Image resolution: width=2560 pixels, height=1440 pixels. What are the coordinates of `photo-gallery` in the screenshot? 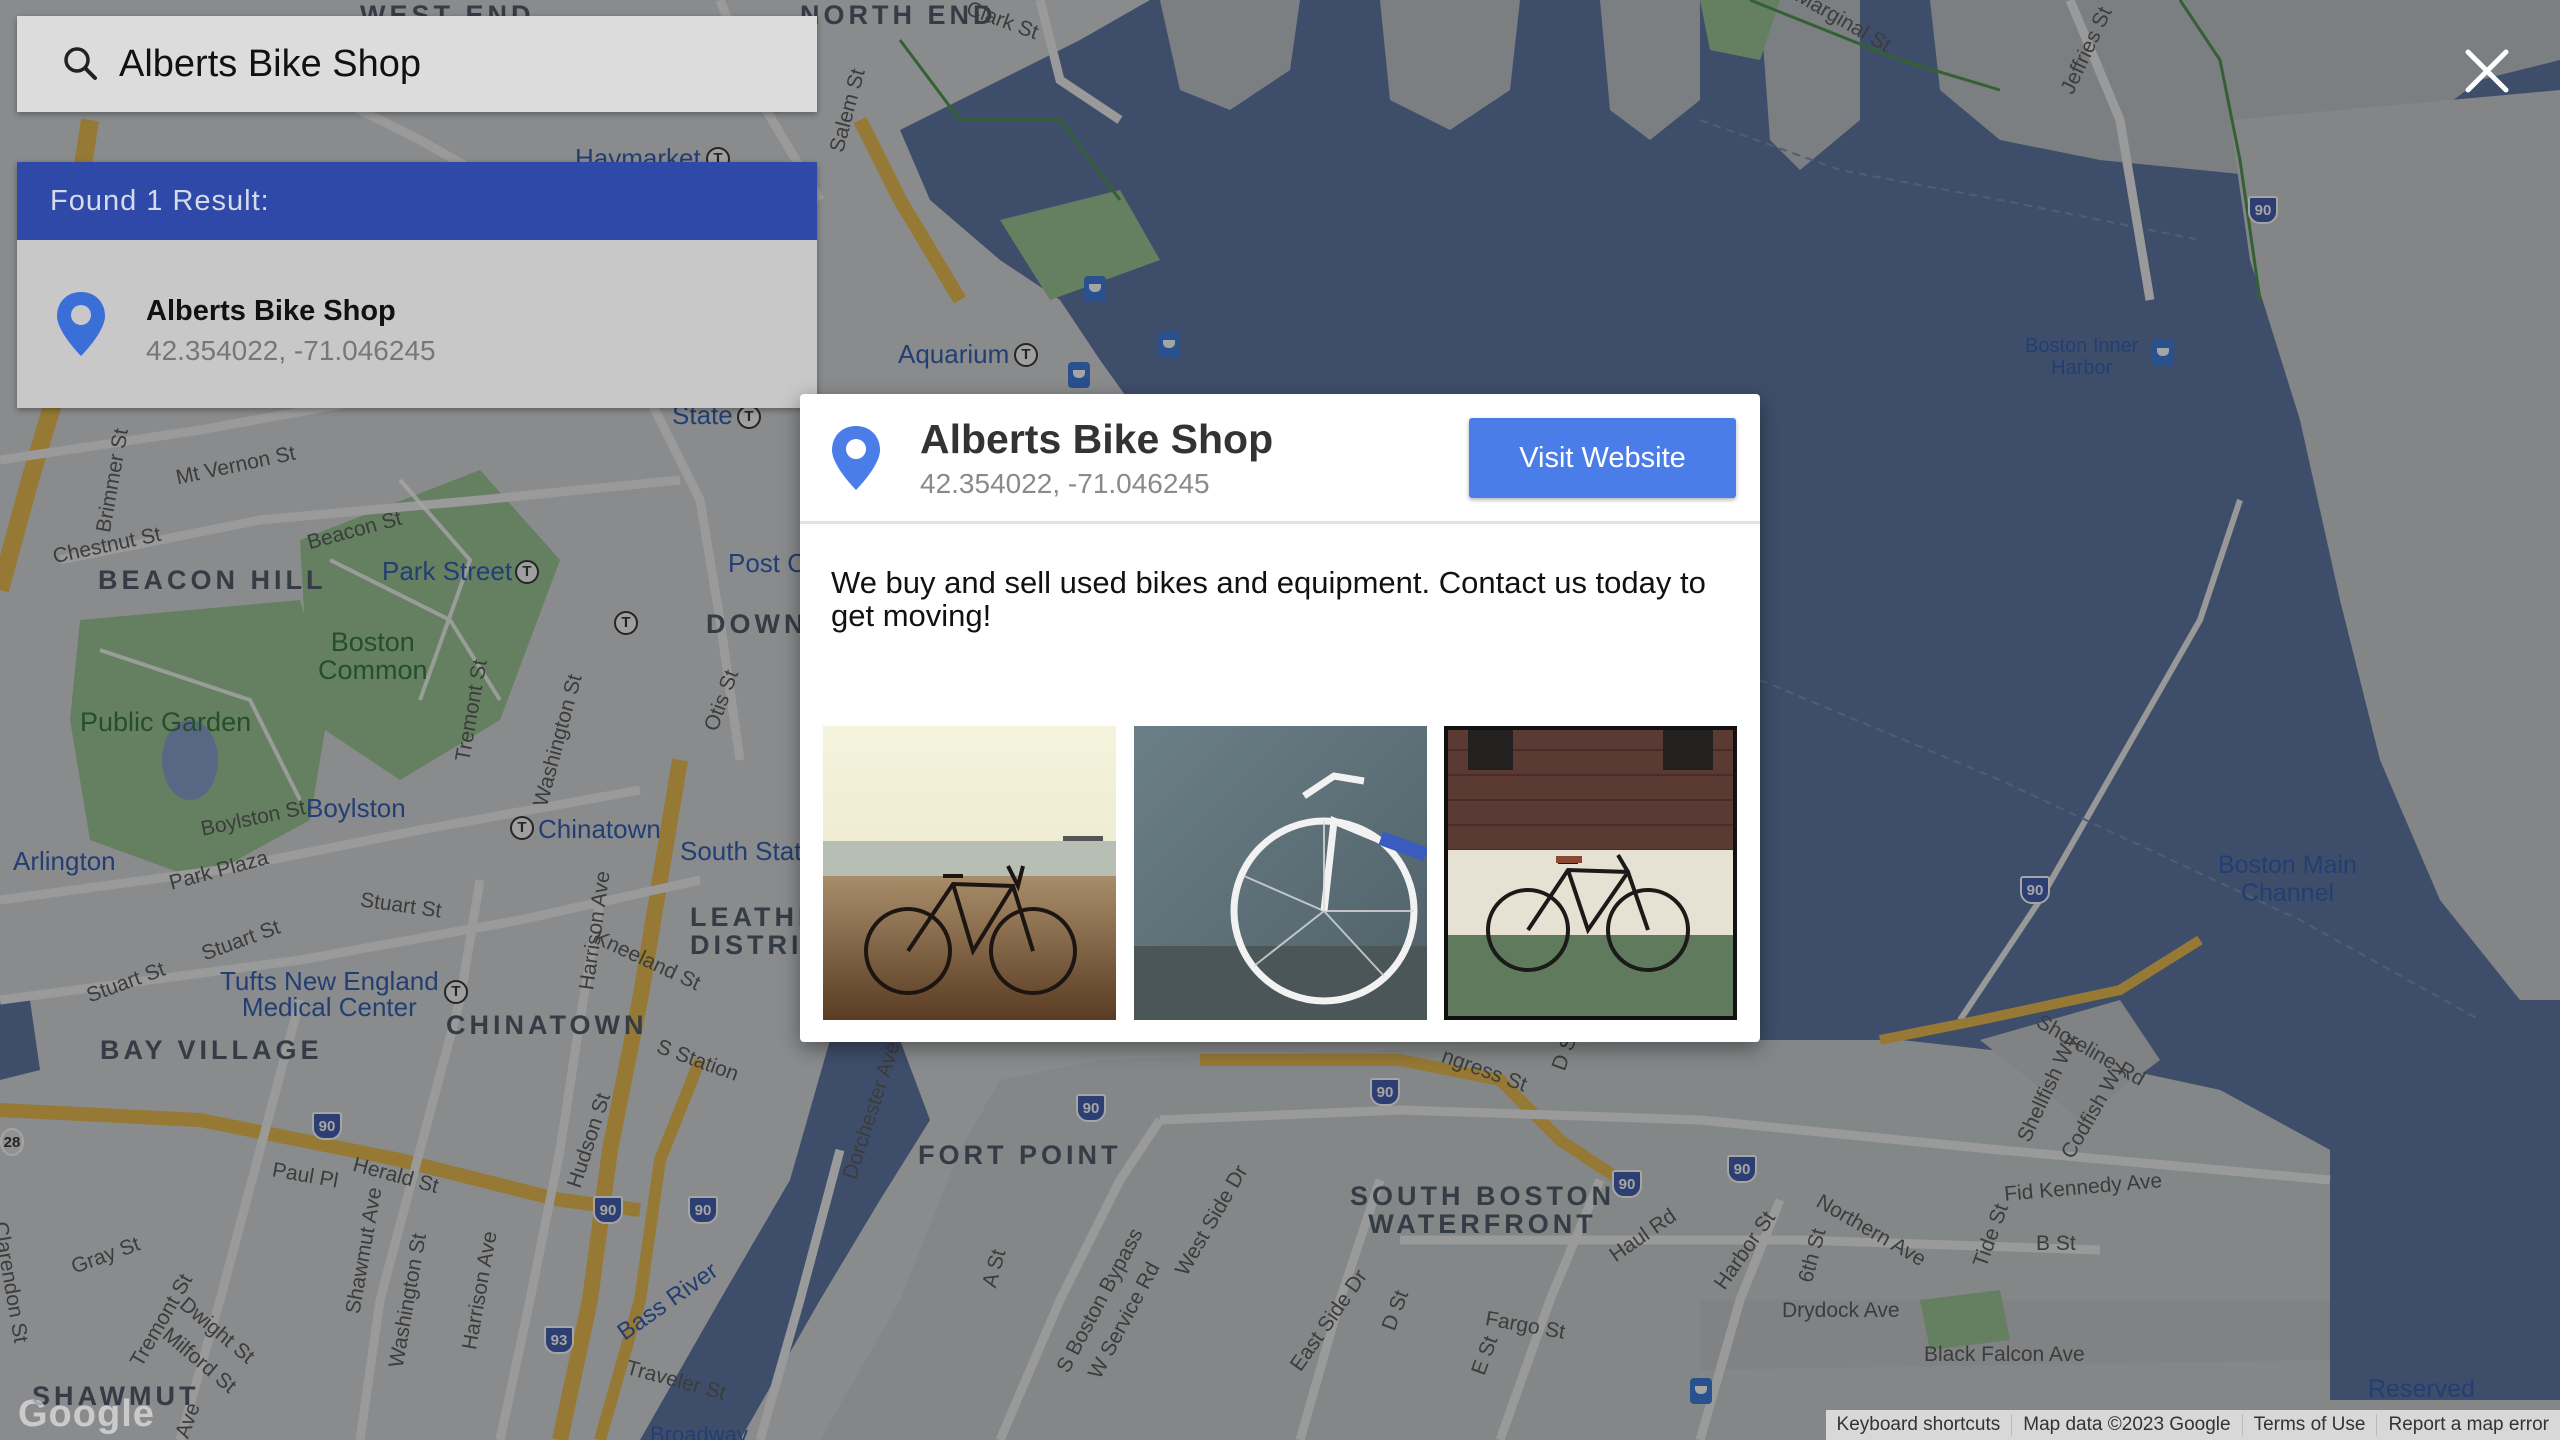 It's located at (1280, 873).